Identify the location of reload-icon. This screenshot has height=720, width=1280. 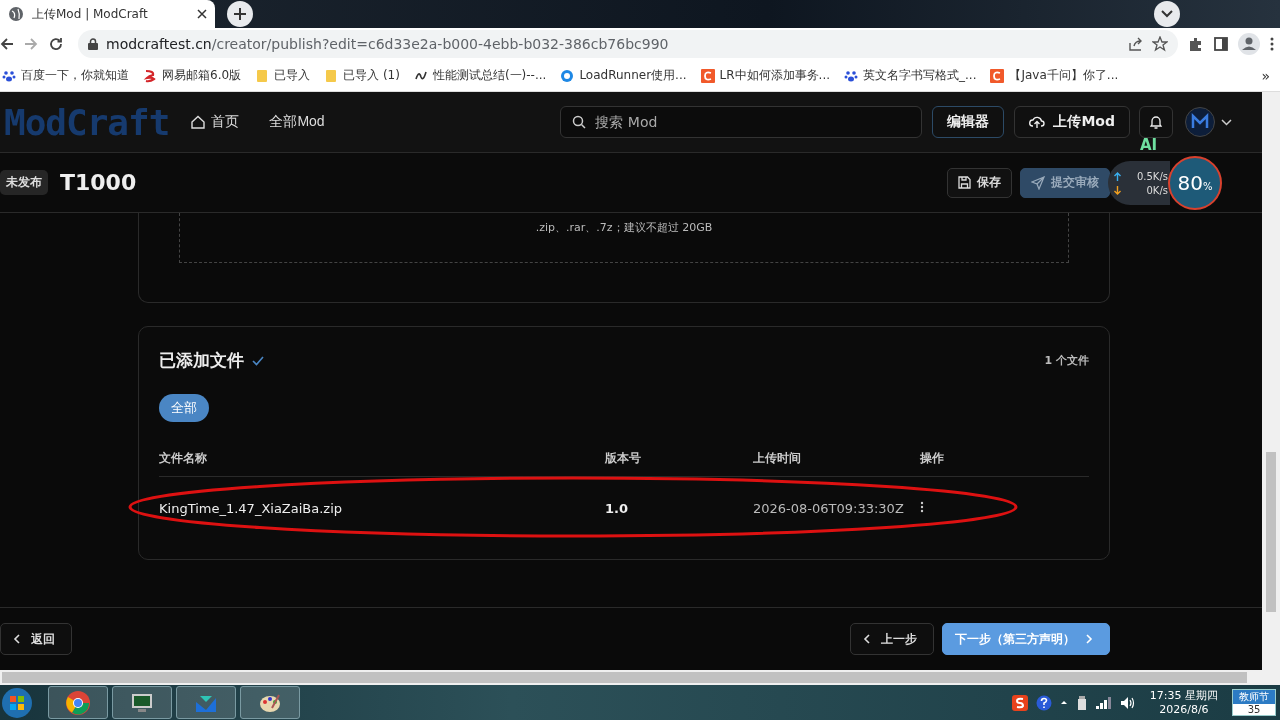
(56, 44).